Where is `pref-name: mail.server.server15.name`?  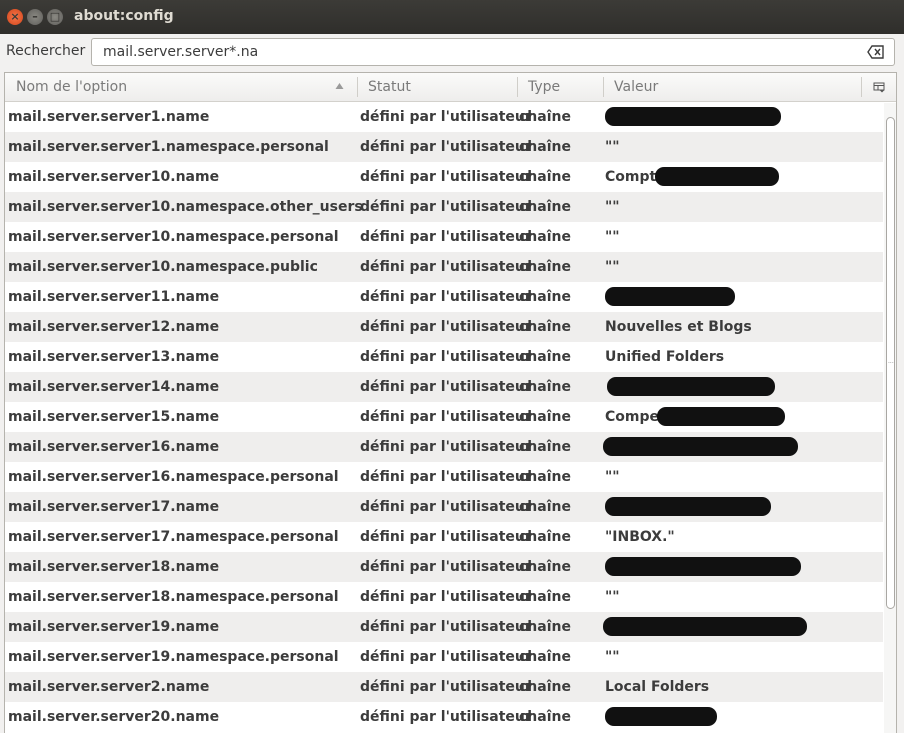 pref-name: mail.server.server15.name is located at coordinates (114, 417).